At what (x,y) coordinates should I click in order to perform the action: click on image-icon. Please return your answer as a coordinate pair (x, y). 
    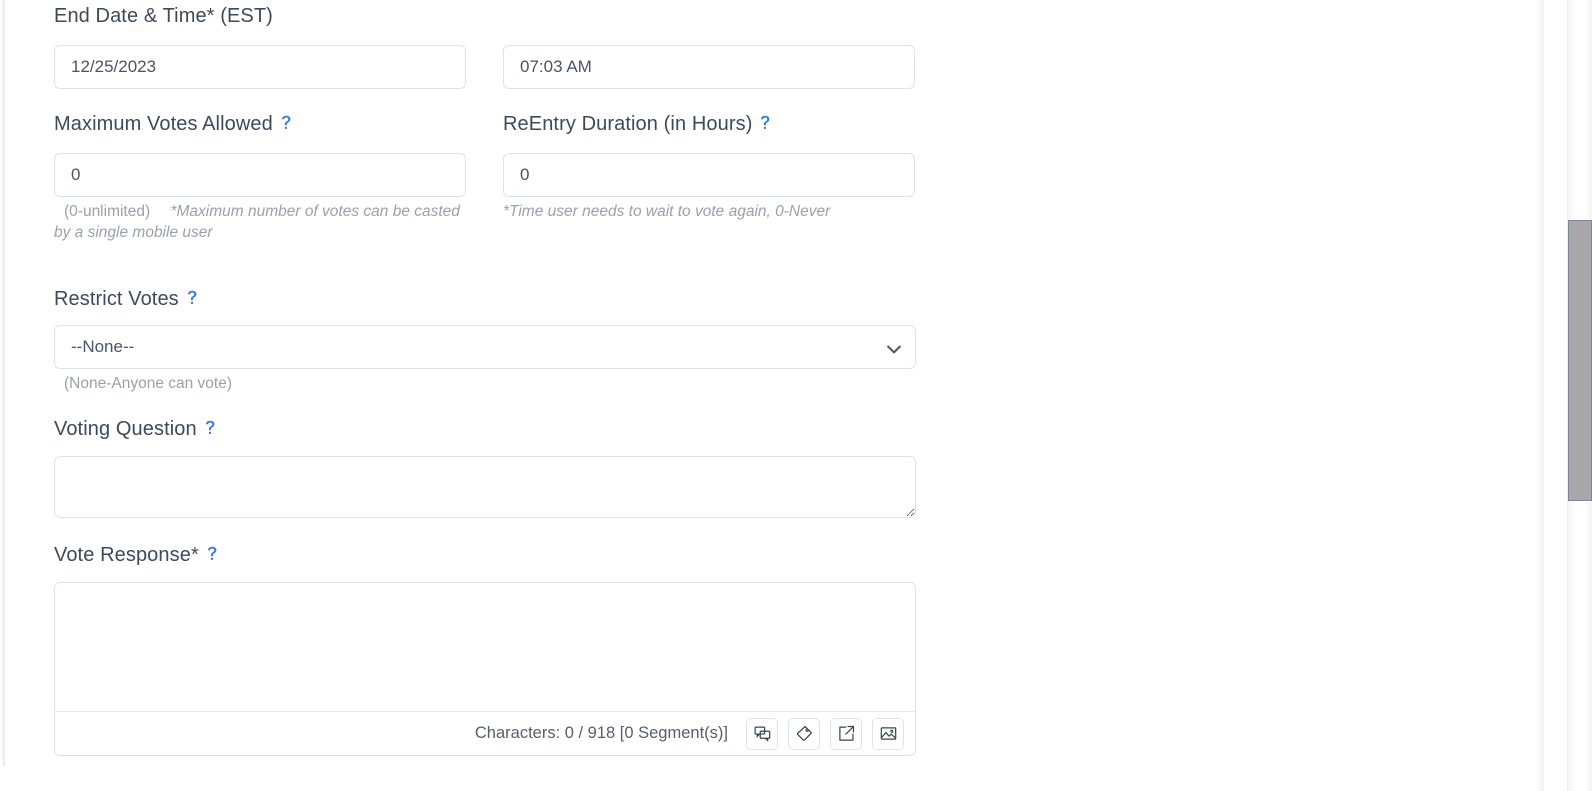
    Looking at the image, I should click on (888, 733).